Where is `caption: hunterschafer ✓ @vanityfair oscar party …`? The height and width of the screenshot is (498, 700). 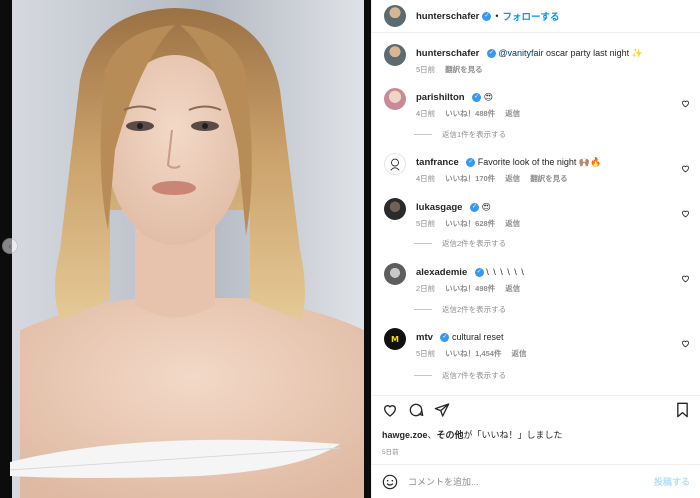
caption: hunterschafer ✓ @vanityfair oscar party … is located at coordinates (537, 59).